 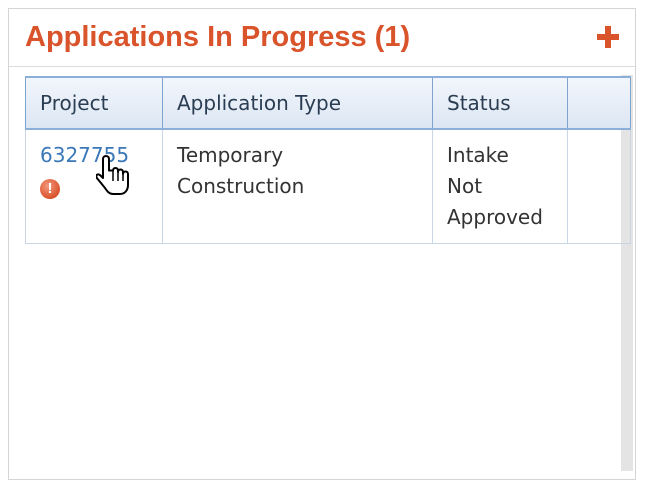 What do you see at coordinates (599, 186) in the screenshot?
I see `extra-cell` at bounding box center [599, 186].